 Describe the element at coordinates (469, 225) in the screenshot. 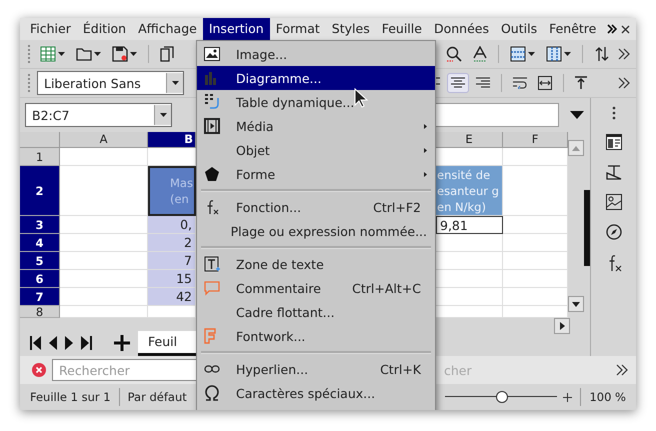

I see `table-cell: 9,81` at that location.